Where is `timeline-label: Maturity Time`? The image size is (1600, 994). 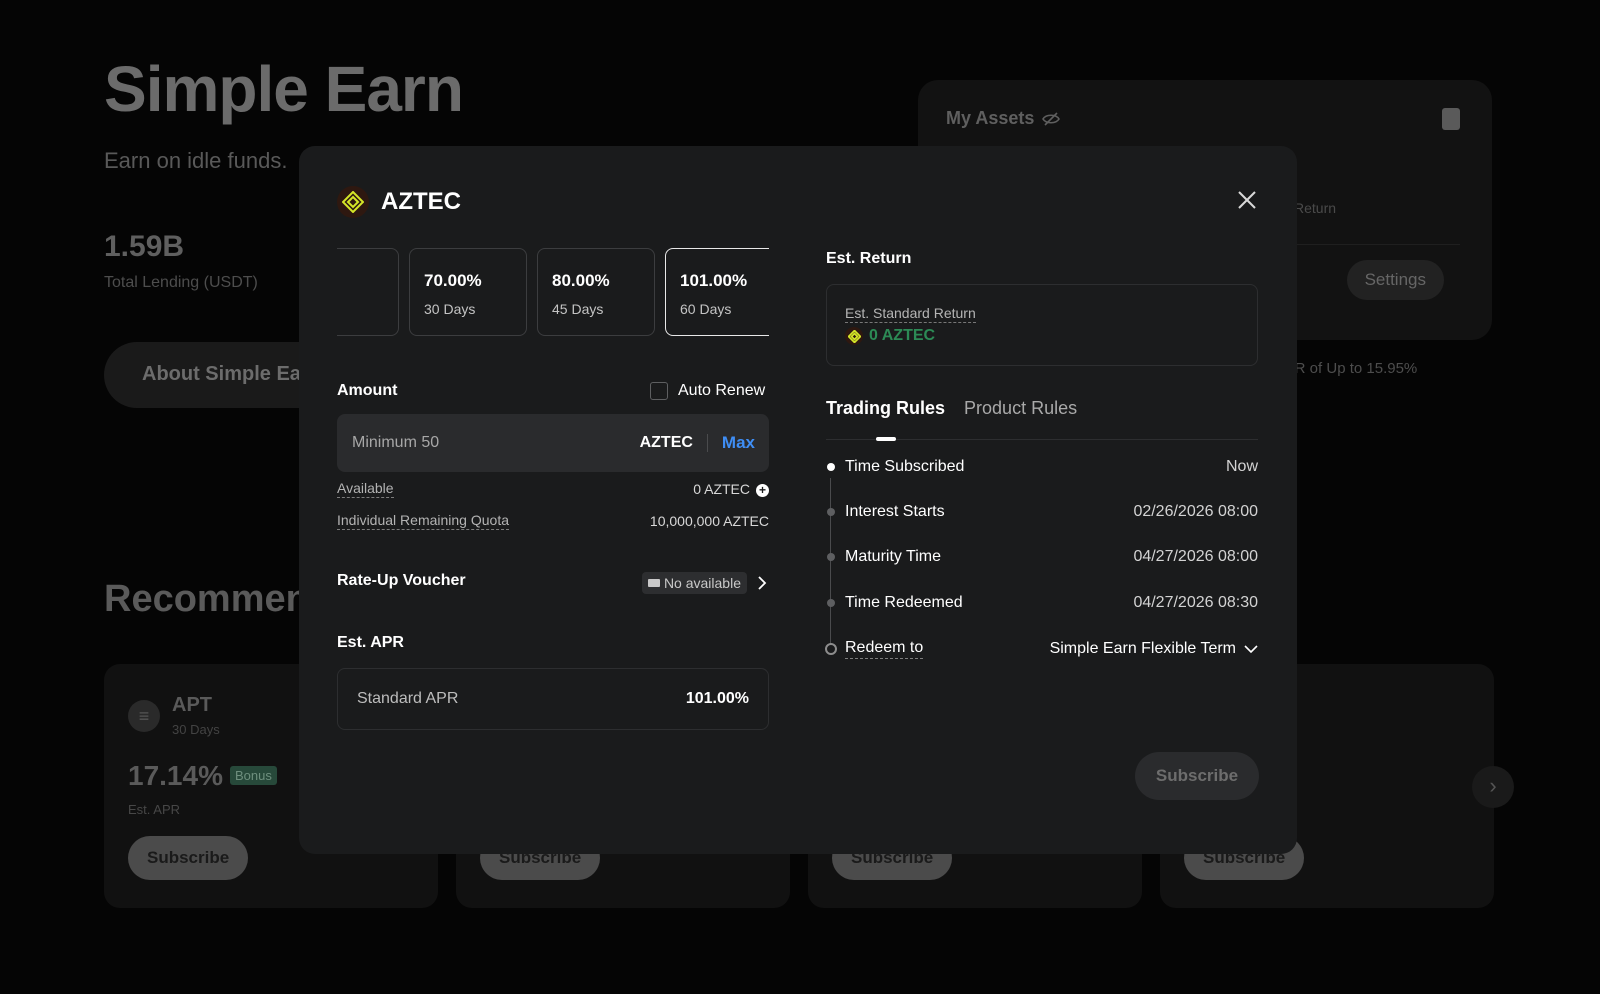
timeline-label: Maturity Time is located at coordinates (893, 556).